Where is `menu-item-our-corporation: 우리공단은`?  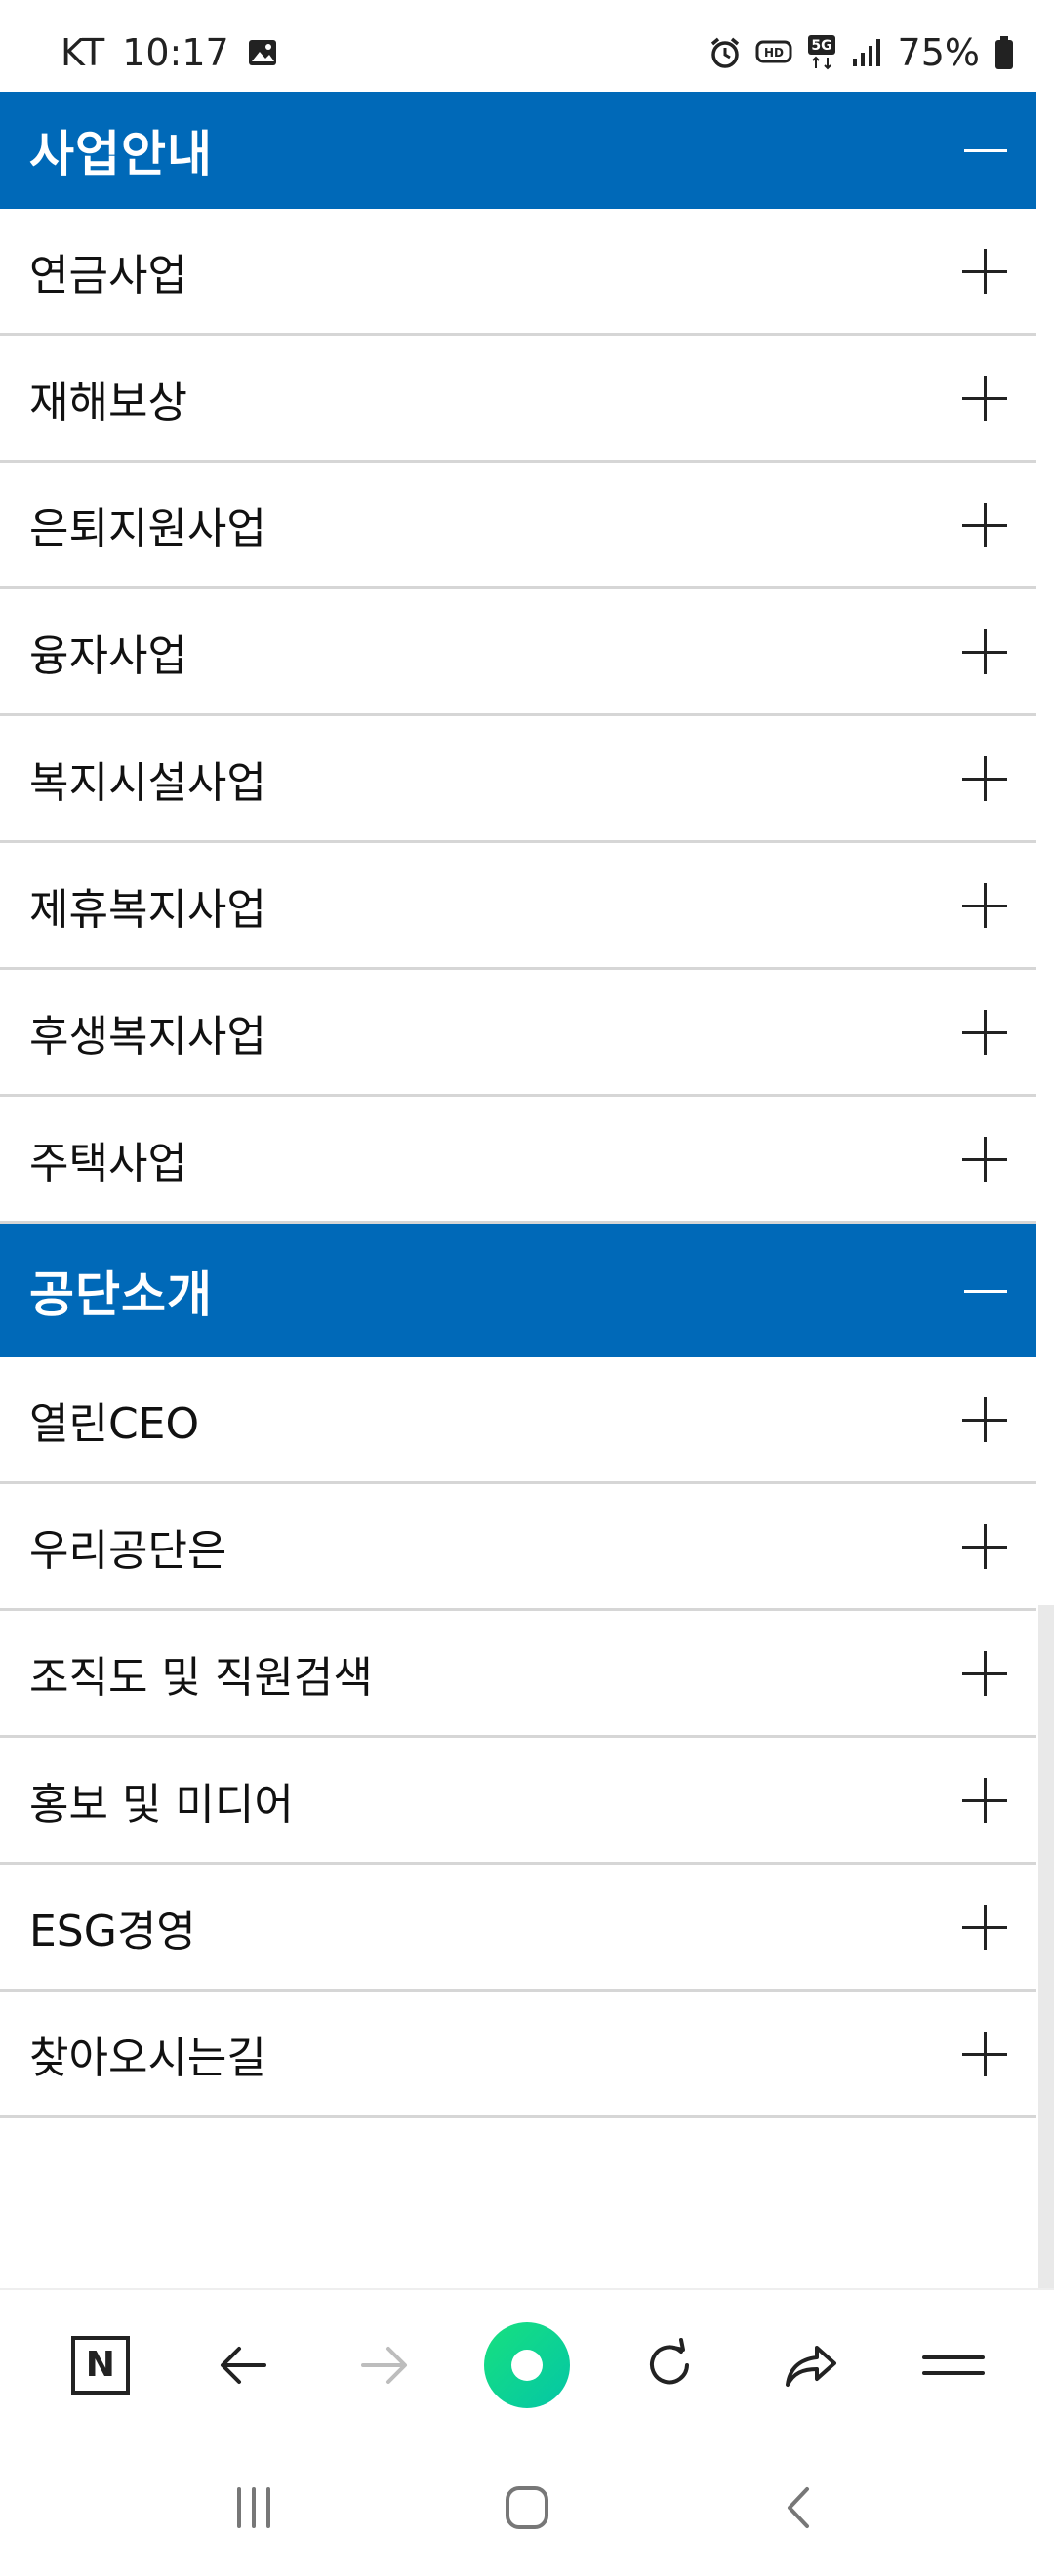 menu-item-our-corporation: 우리공단은 is located at coordinates (518, 1547).